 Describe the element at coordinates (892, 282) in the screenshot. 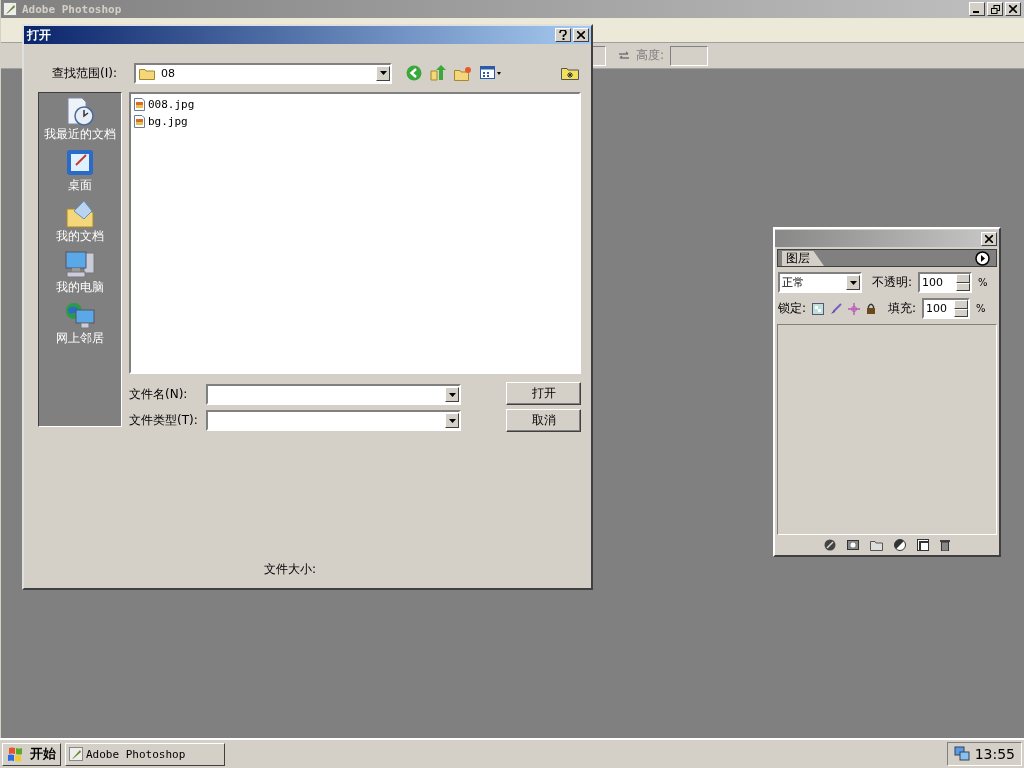

I see `opacity-label: 不透明:` at that location.